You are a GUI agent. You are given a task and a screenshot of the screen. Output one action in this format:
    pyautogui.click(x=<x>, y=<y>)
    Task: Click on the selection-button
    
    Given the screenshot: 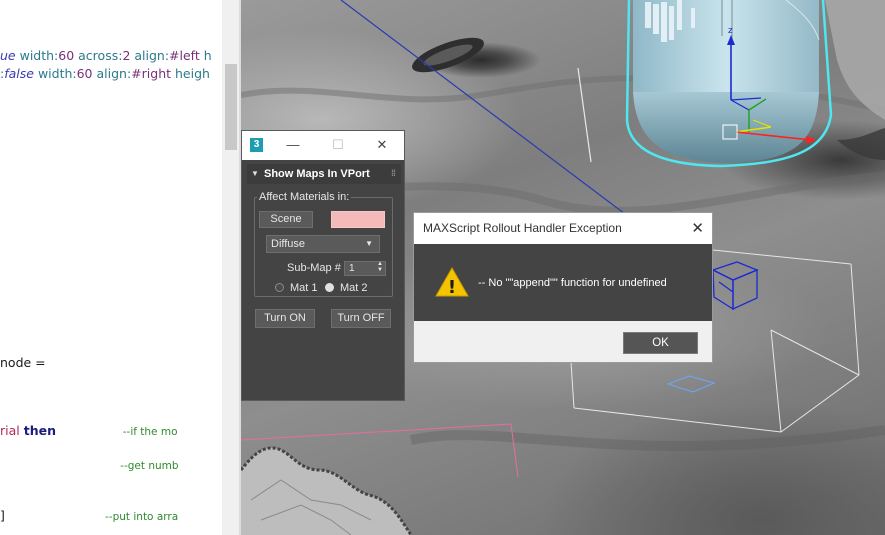 What is the action you would take?
    pyautogui.click(x=358, y=219)
    